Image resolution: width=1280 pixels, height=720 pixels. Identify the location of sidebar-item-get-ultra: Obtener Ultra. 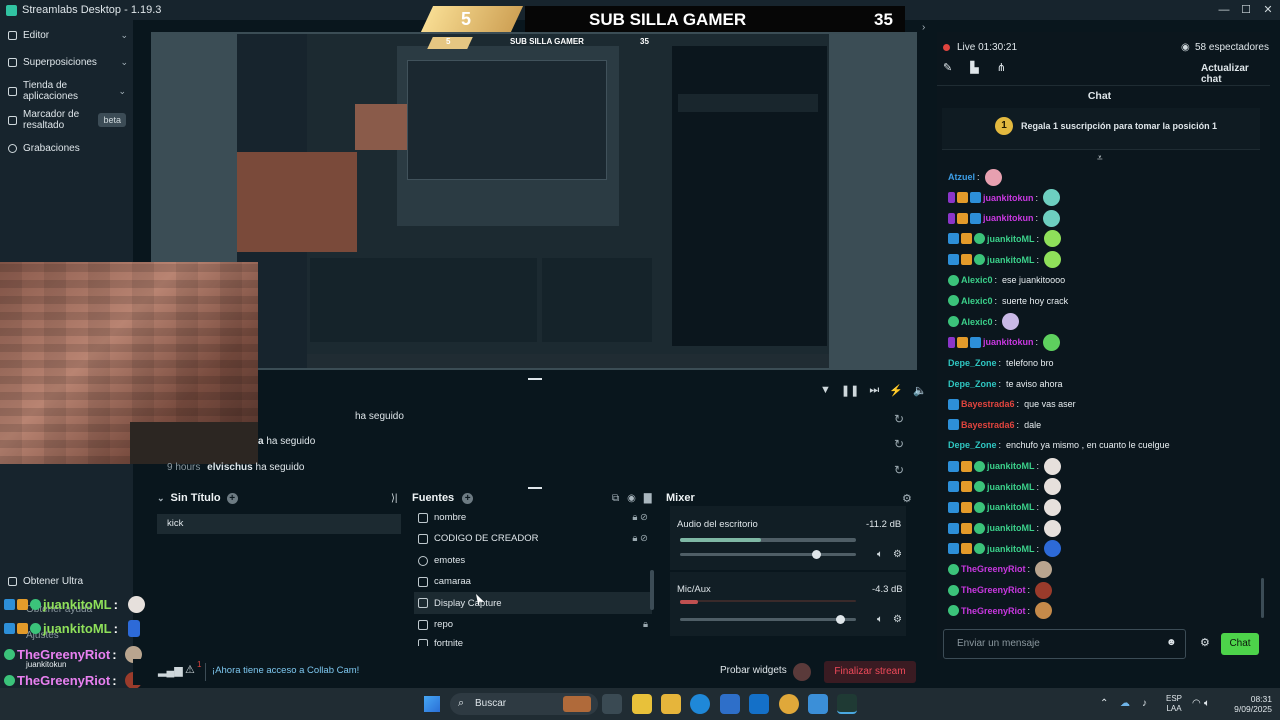
(68, 581).